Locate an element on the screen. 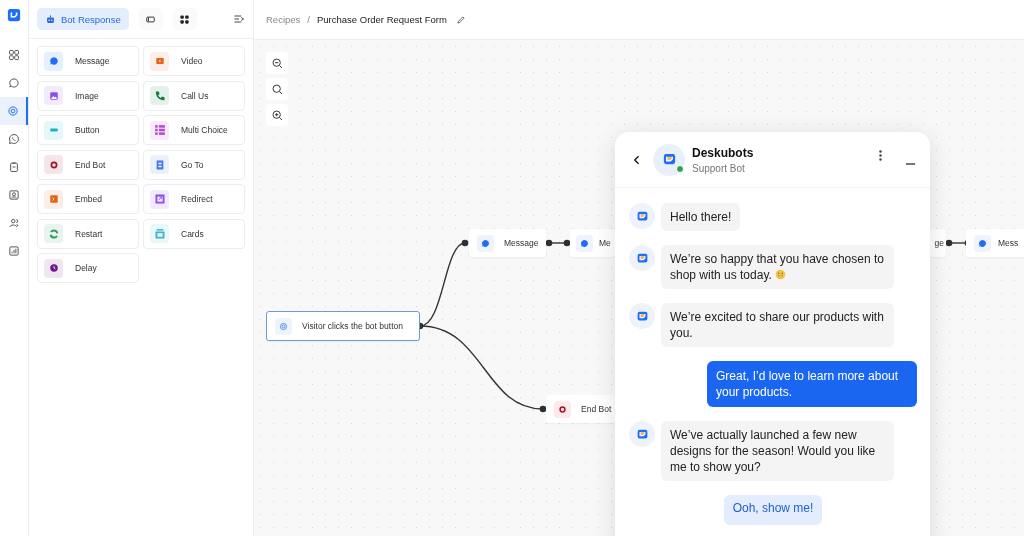 The width and height of the screenshot is (1024, 536). zoom-out-icon is located at coordinates (277, 63).